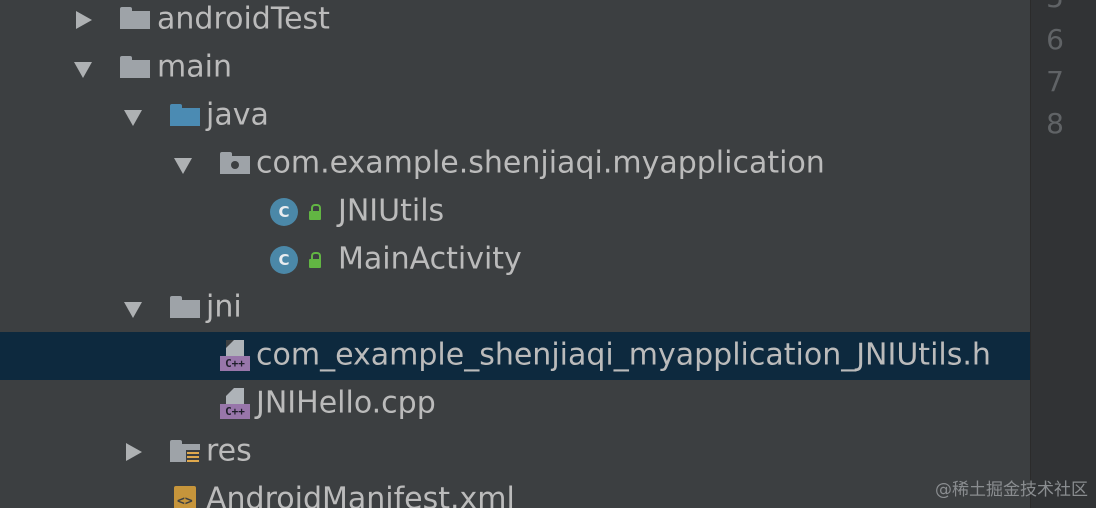 This screenshot has height=508, width=1096. What do you see at coordinates (224, 307) in the screenshot?
I see `tree-item-label: jni` at bounding box center [224, 307].